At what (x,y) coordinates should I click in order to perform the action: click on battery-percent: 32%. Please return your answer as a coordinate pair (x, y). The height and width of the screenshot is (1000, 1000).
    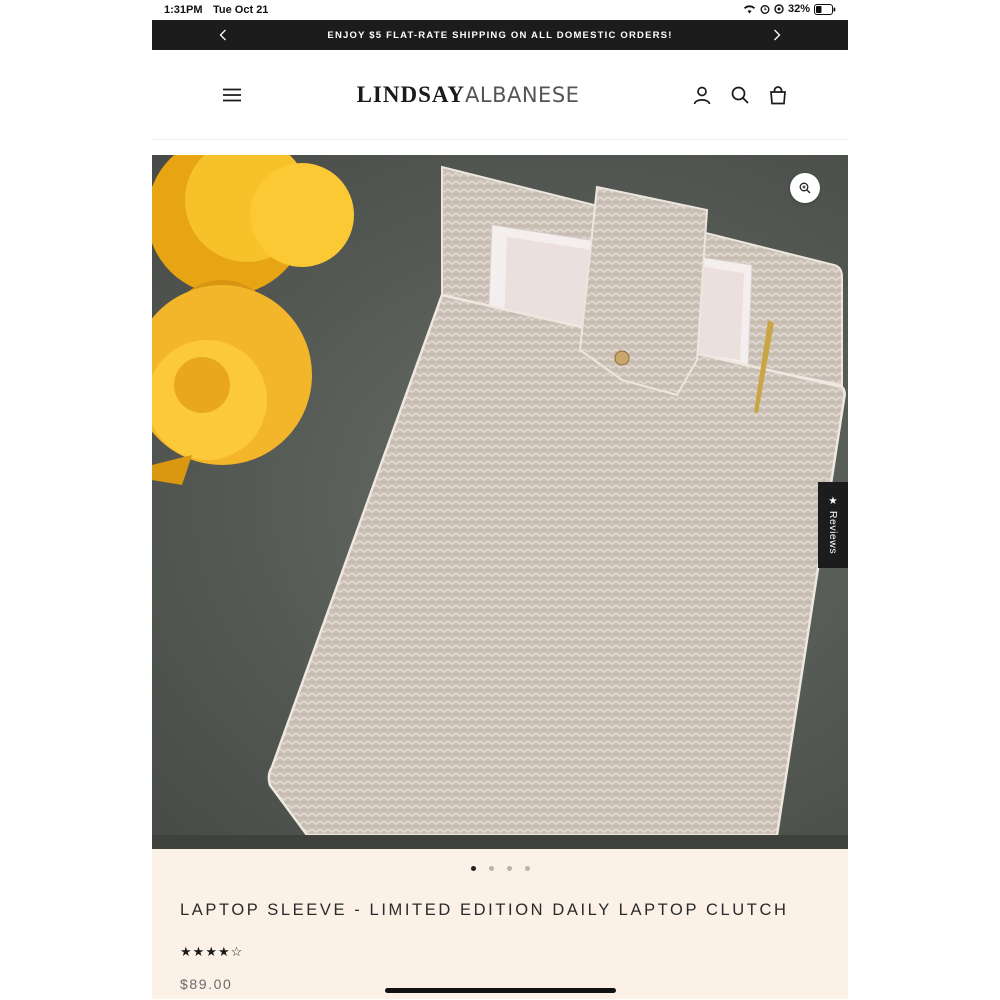
    Looking at the image, I should click on (798, 9).